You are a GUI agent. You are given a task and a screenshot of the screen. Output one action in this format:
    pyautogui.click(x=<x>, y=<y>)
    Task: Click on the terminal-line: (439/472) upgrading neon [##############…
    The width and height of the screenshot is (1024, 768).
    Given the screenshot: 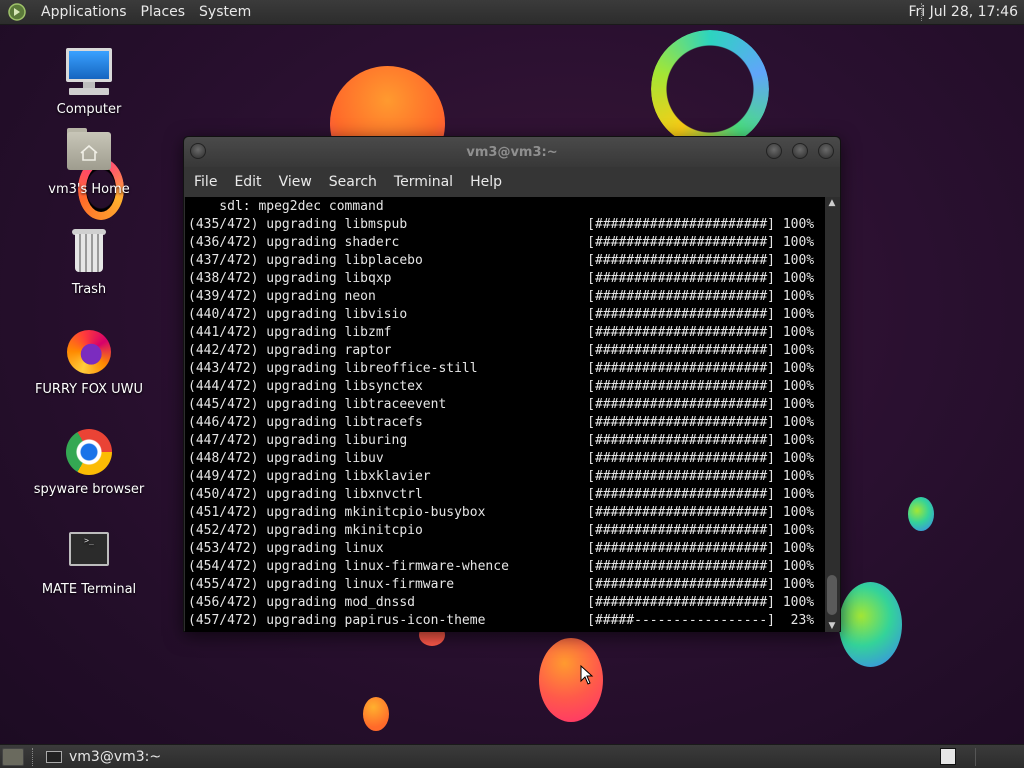 What is the action you would take?
    pyautogui.click(x=501, y=296)
    